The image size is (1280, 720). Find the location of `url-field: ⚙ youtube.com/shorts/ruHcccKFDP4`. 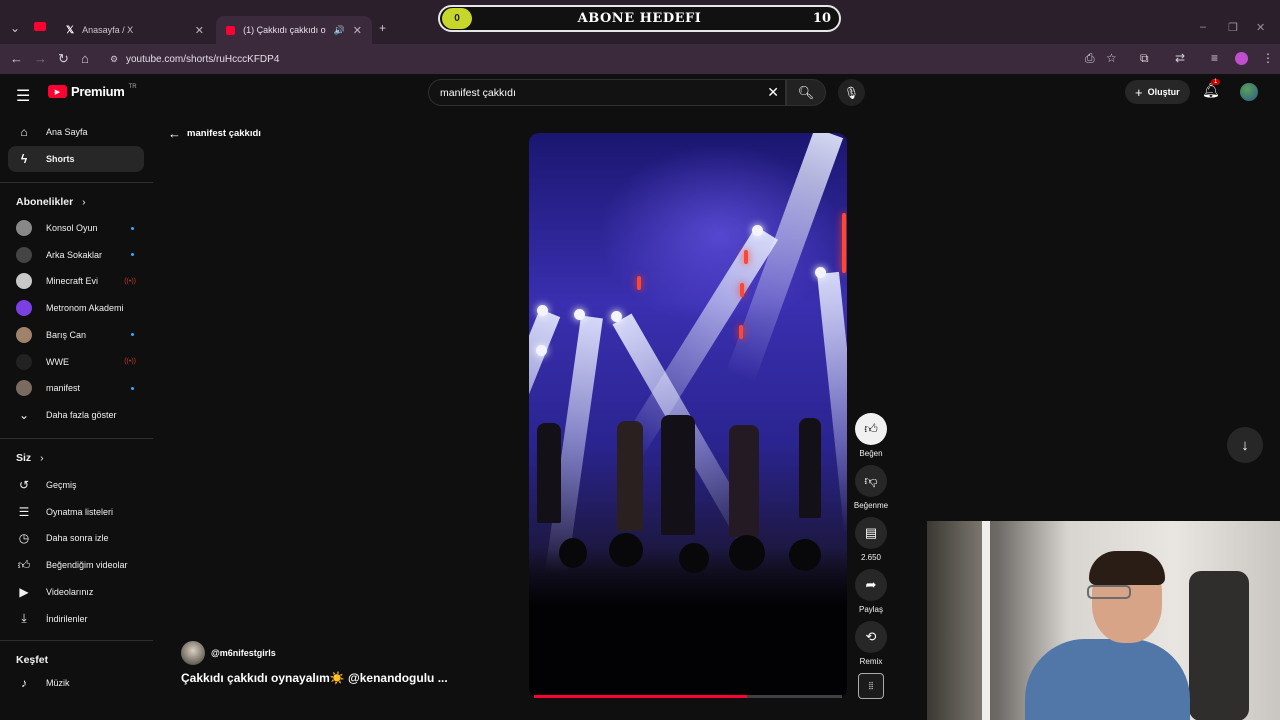

url-field: ⚙ youtube.com/shorts/ruHcccKFDP4 is located at coordinates (681, 59).